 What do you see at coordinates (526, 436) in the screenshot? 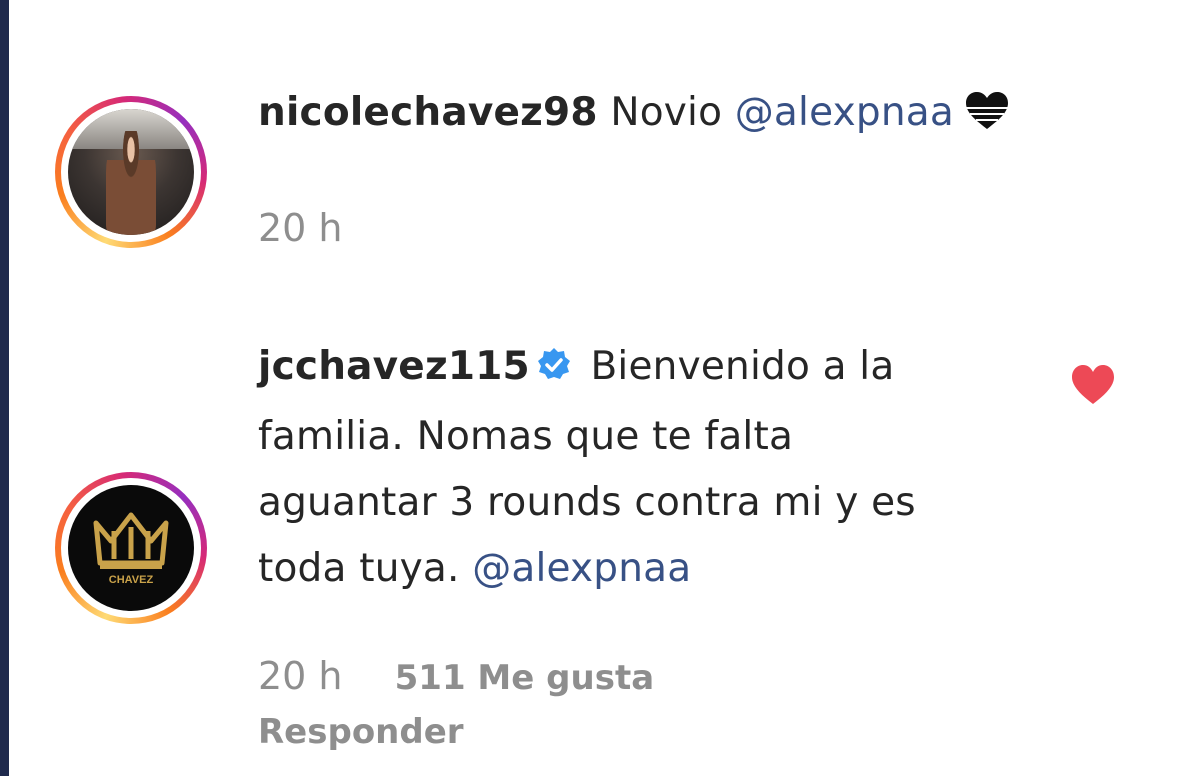
I see `comment-2-text-line-2: familia. Nomas que te falta` at bounding box center [526, 436].